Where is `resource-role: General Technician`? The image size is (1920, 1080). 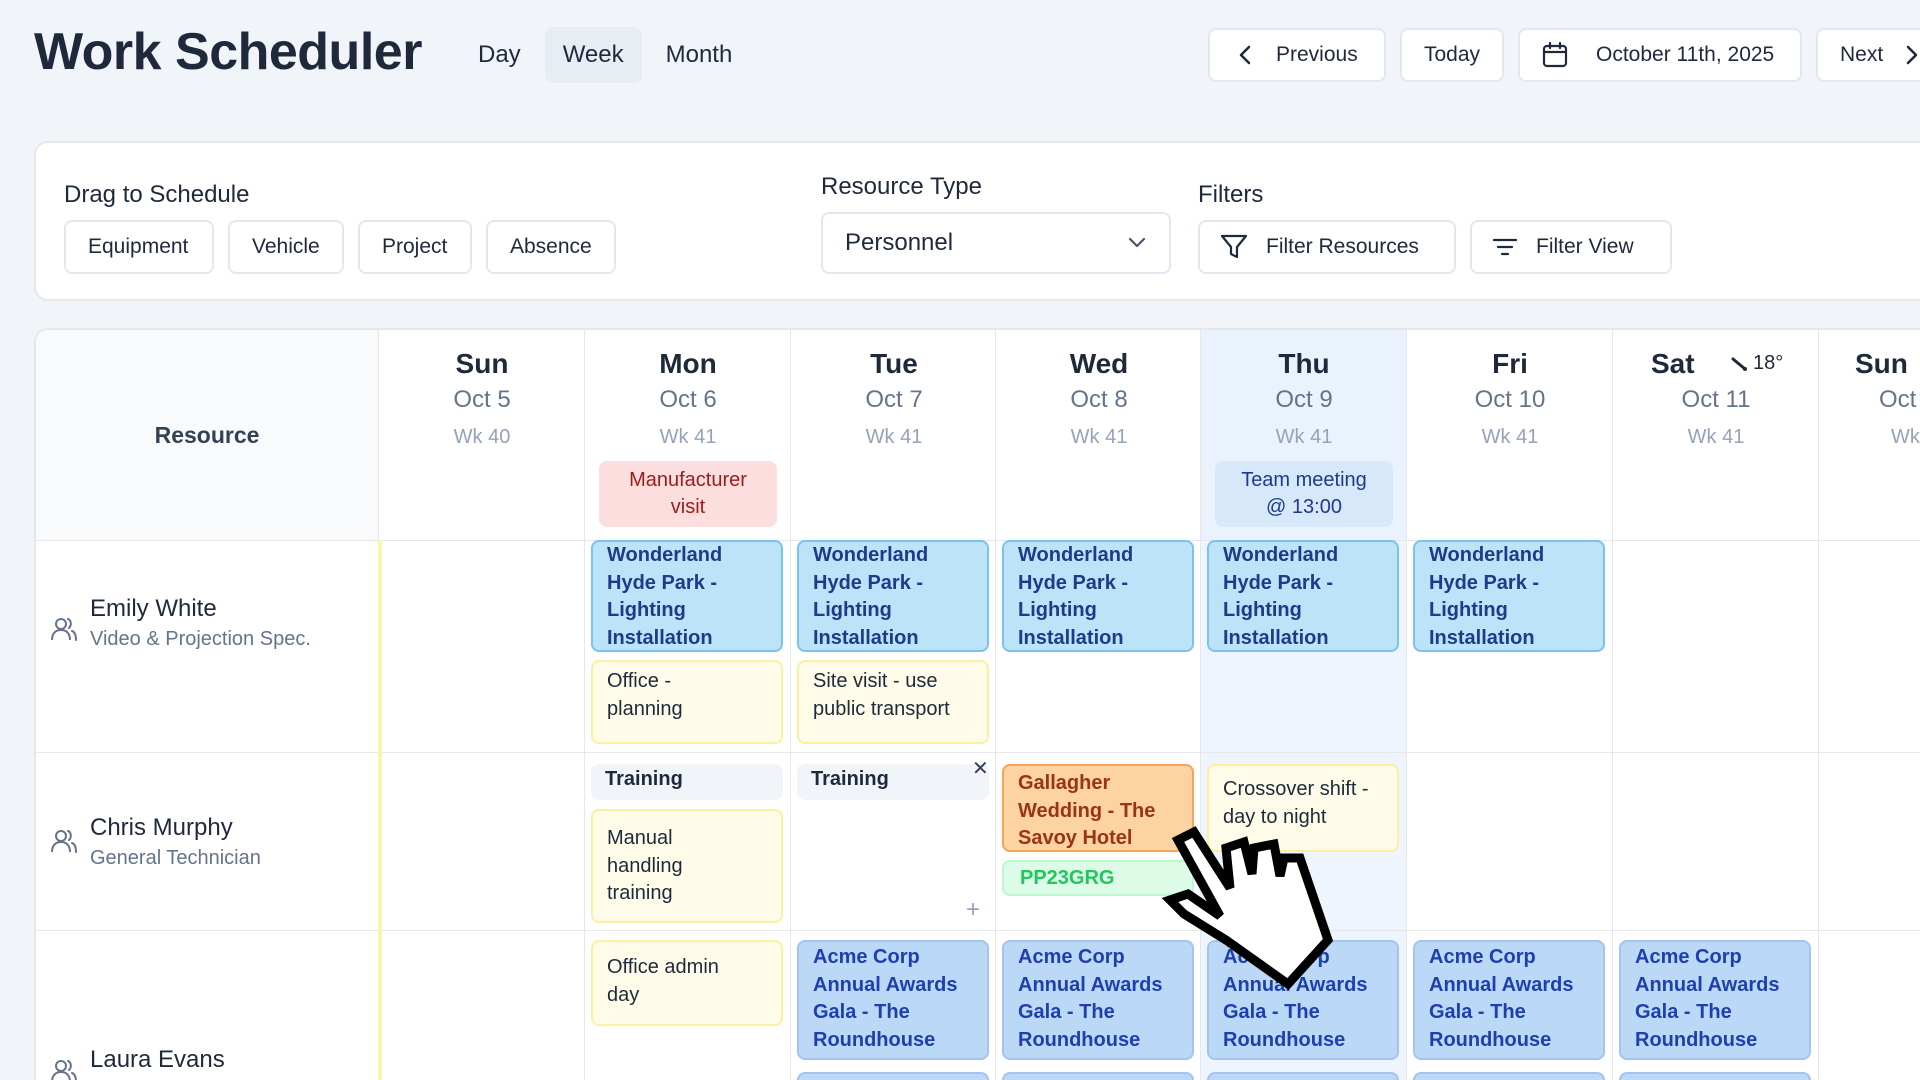 resource-role: General Technician is located at coordinates (175, 858).